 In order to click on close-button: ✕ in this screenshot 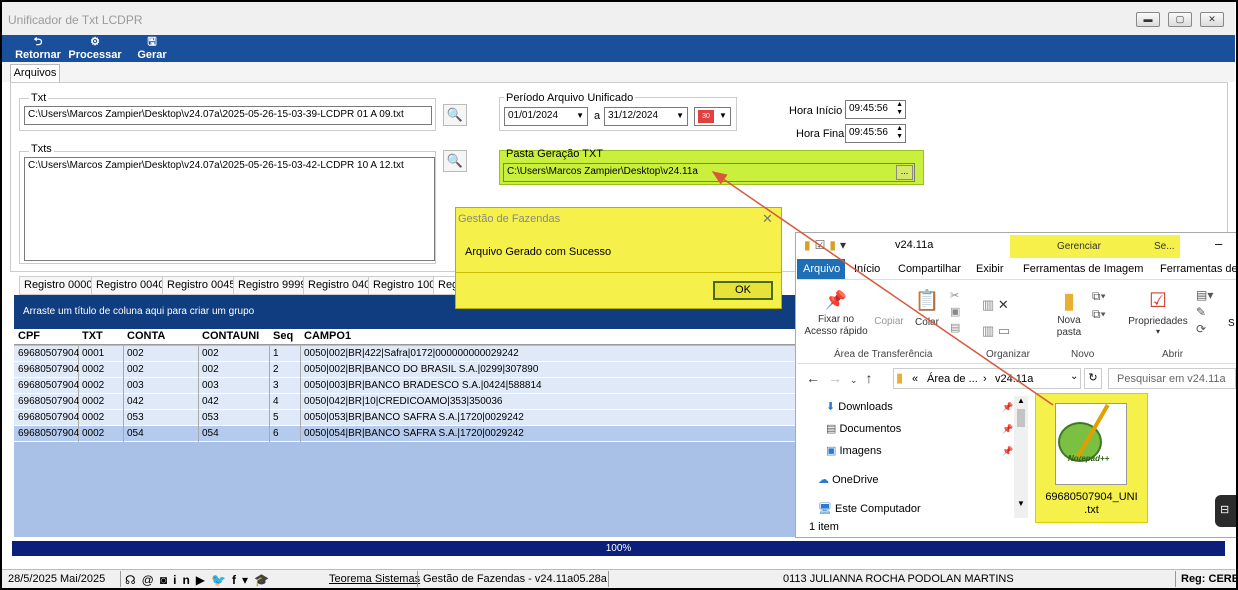, I will do `click(1212, 19)`.